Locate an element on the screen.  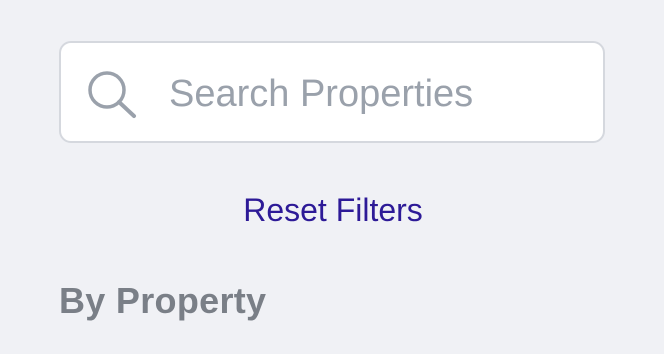
search-input is located at coordinates (369, 94).